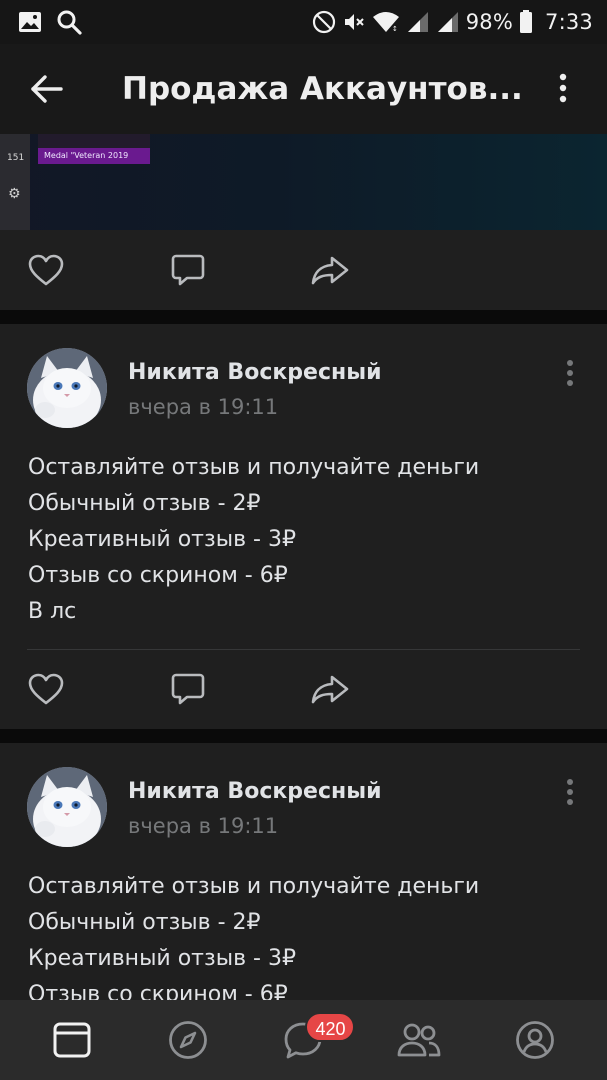  I want to click on more-options-button, so click(563, 88).